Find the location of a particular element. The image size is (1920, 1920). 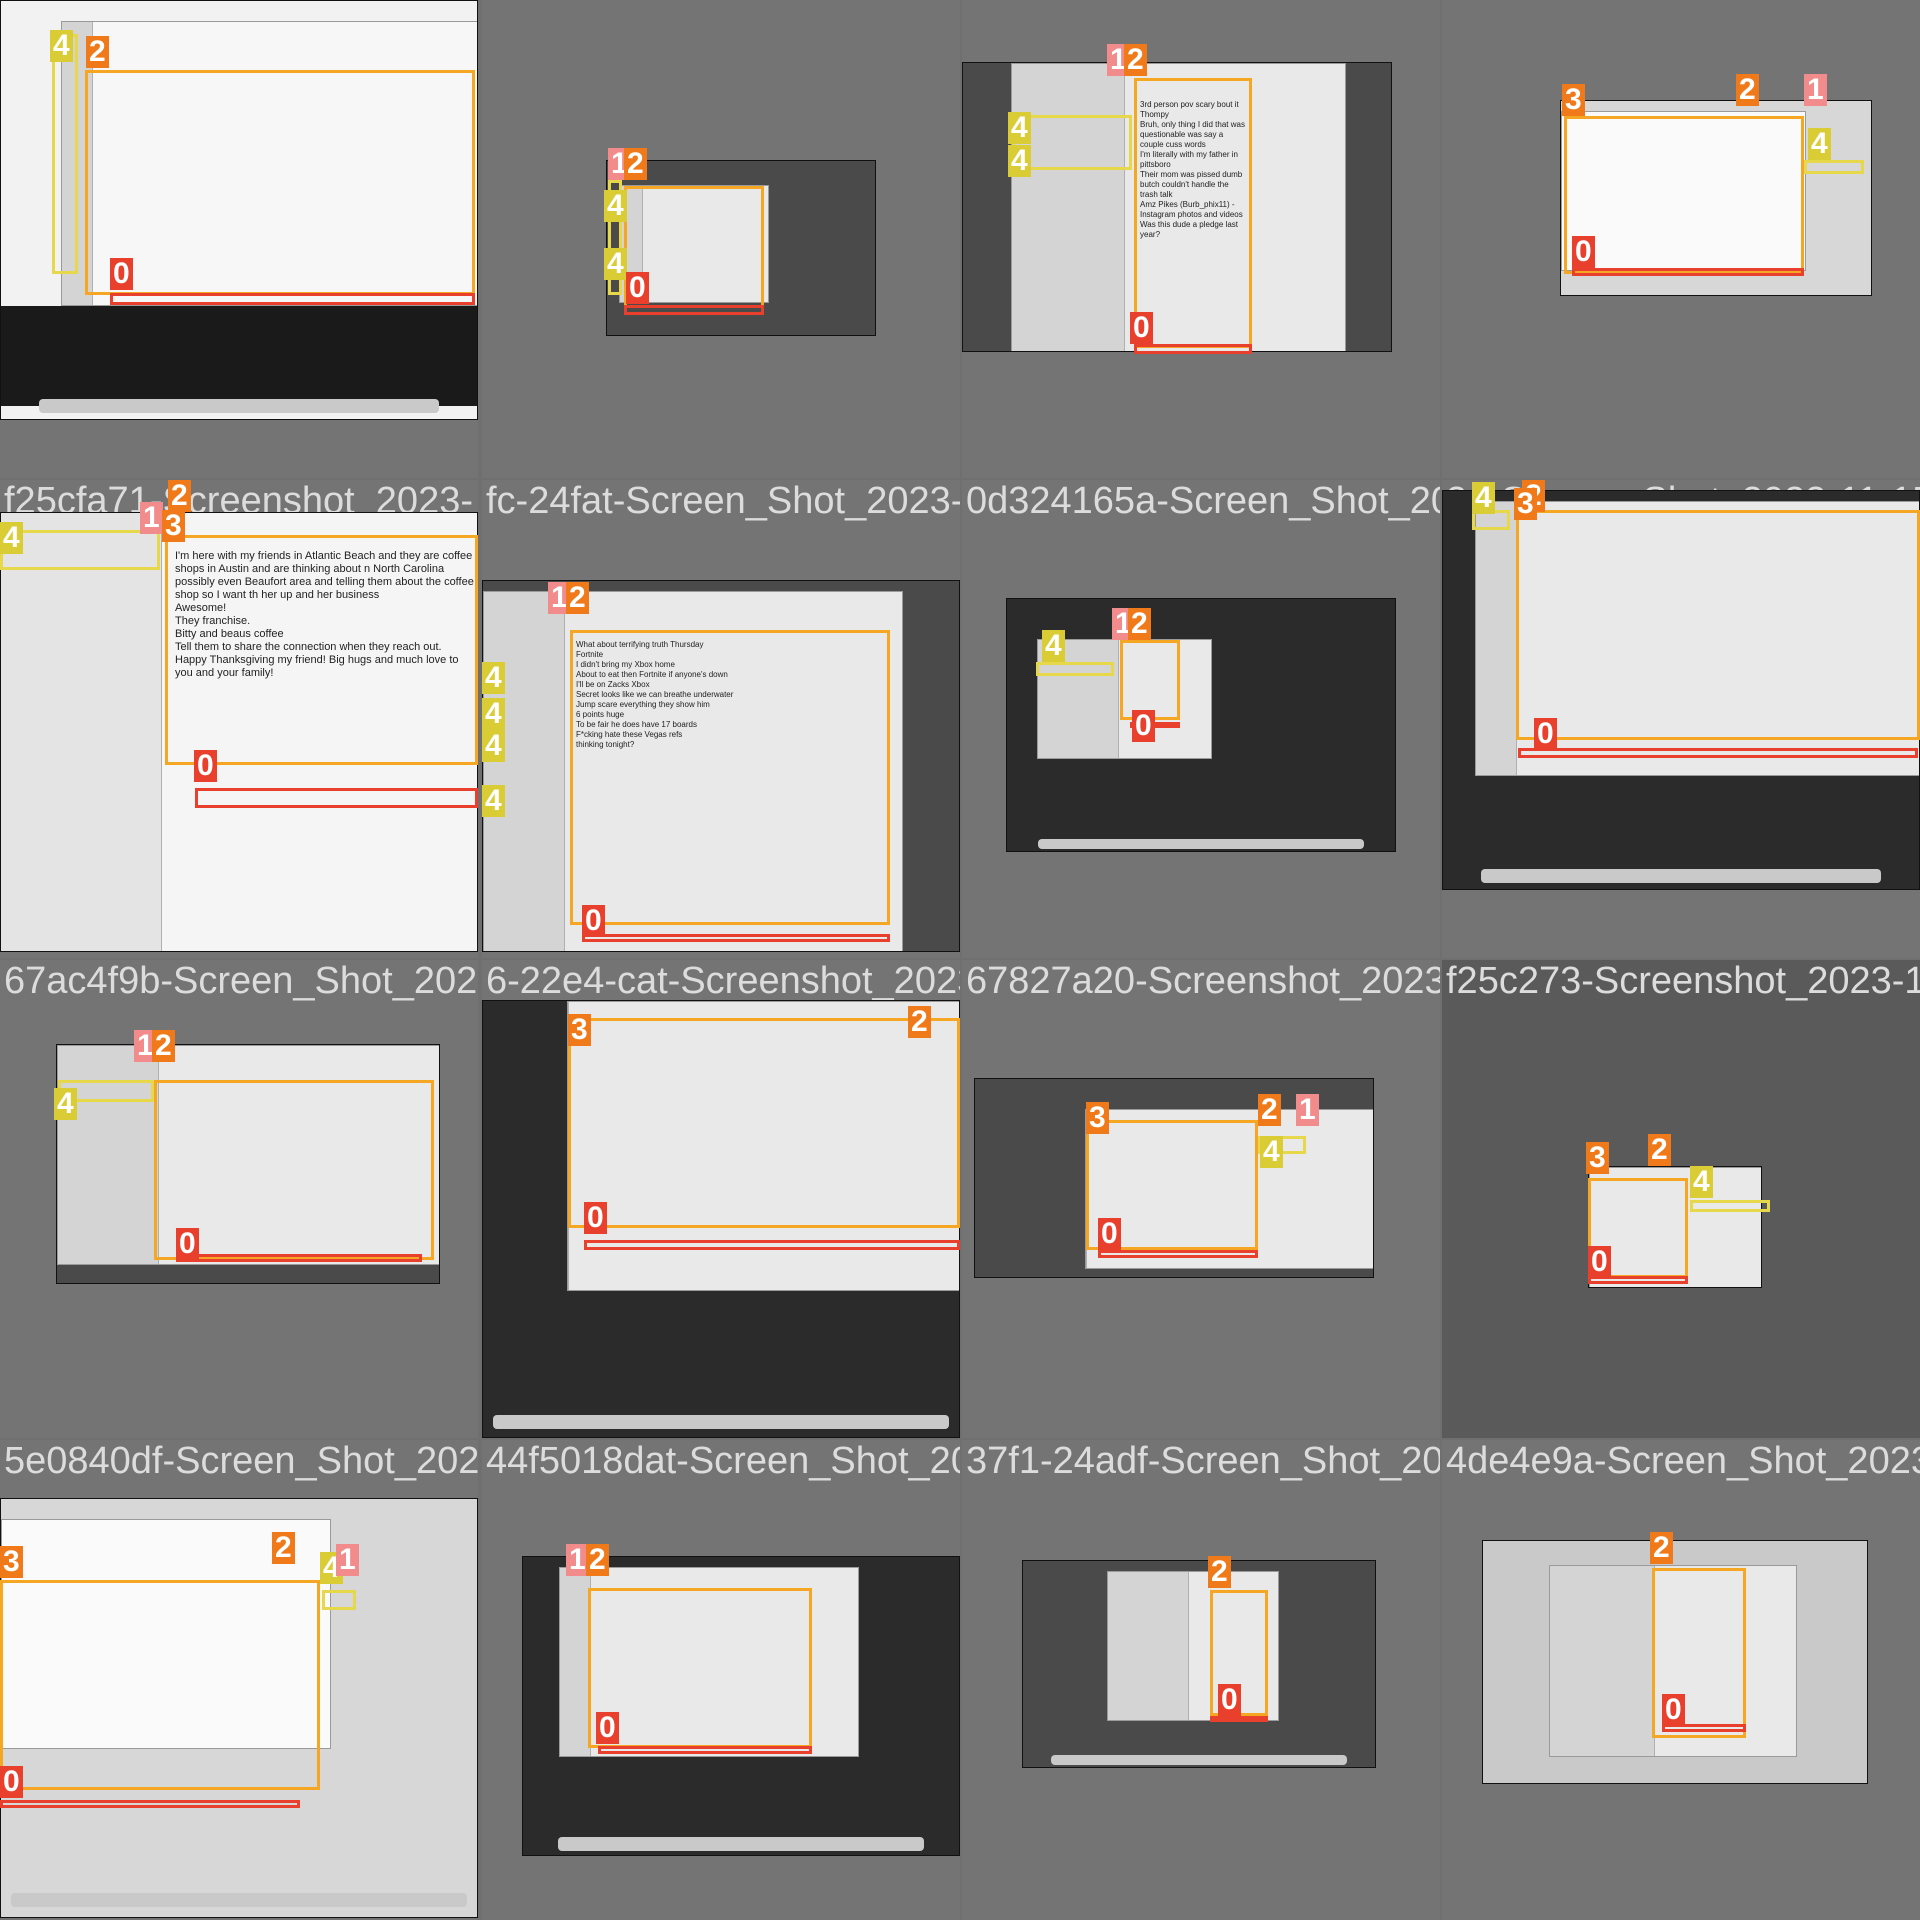

tile-7: 3e-Screen_Shot_2023-11-15 2 4 3 0 is located at coordinates (1681, 719).